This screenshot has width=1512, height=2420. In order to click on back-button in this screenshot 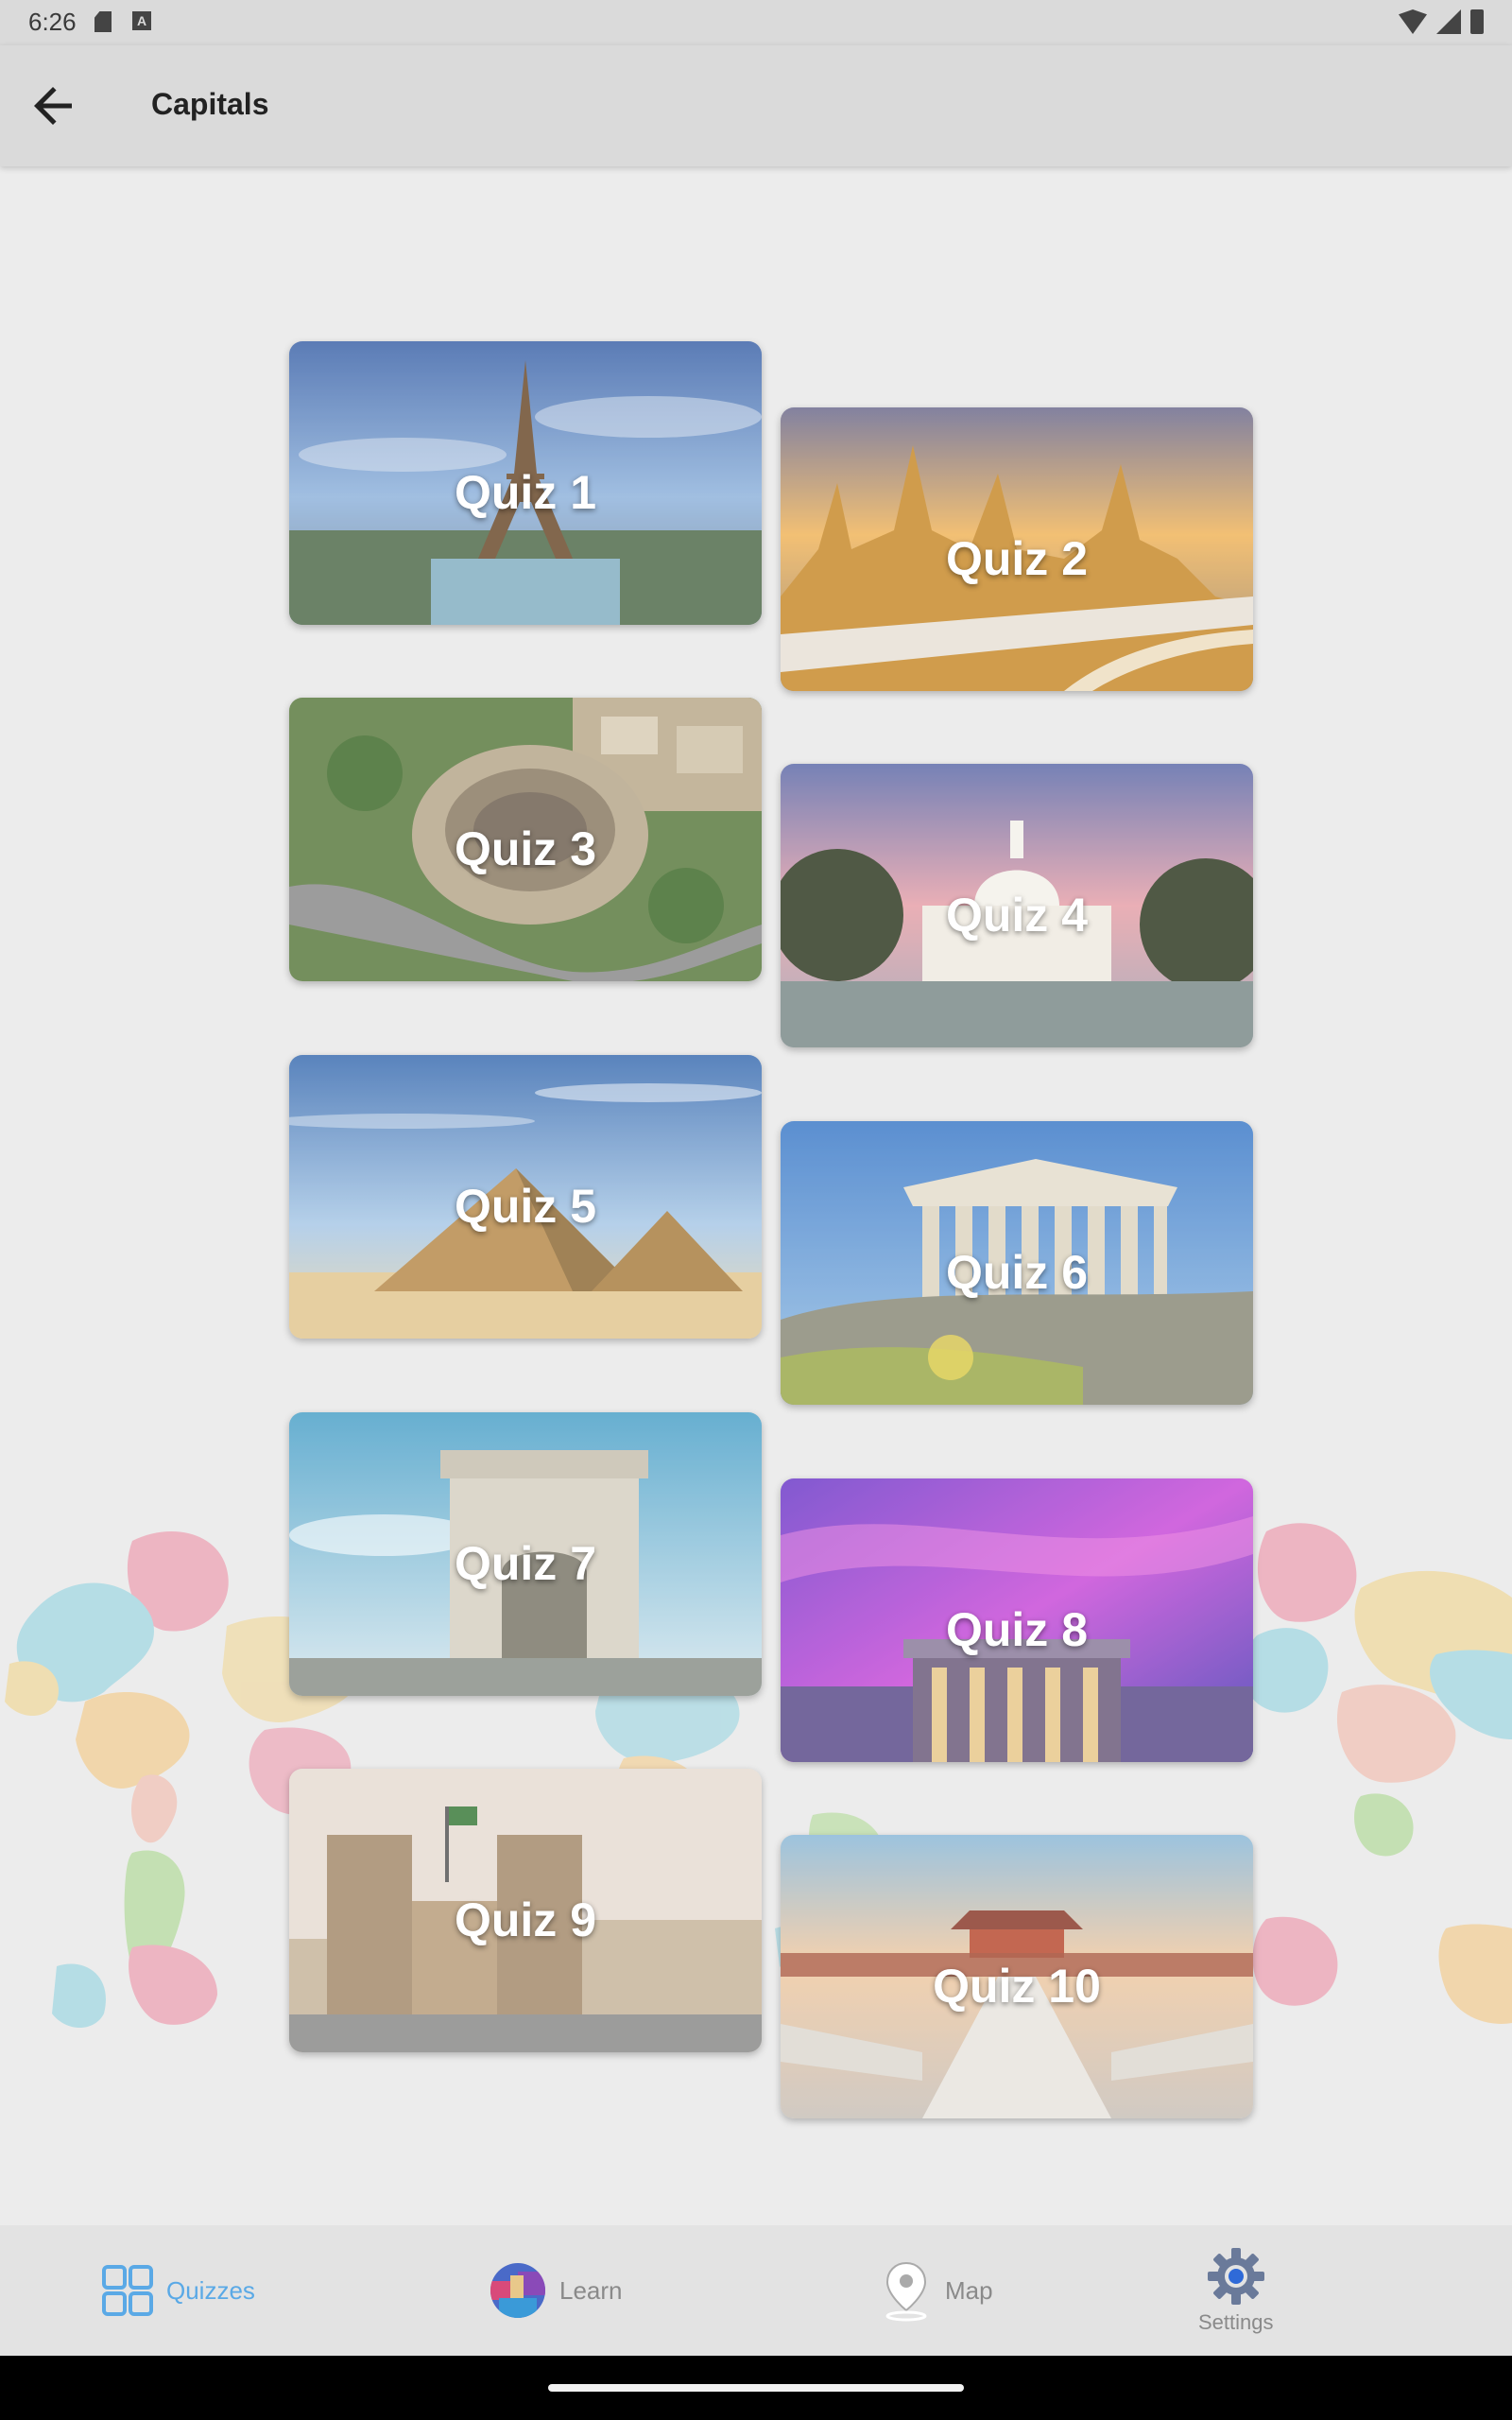, I will do `click(53, 106)`.